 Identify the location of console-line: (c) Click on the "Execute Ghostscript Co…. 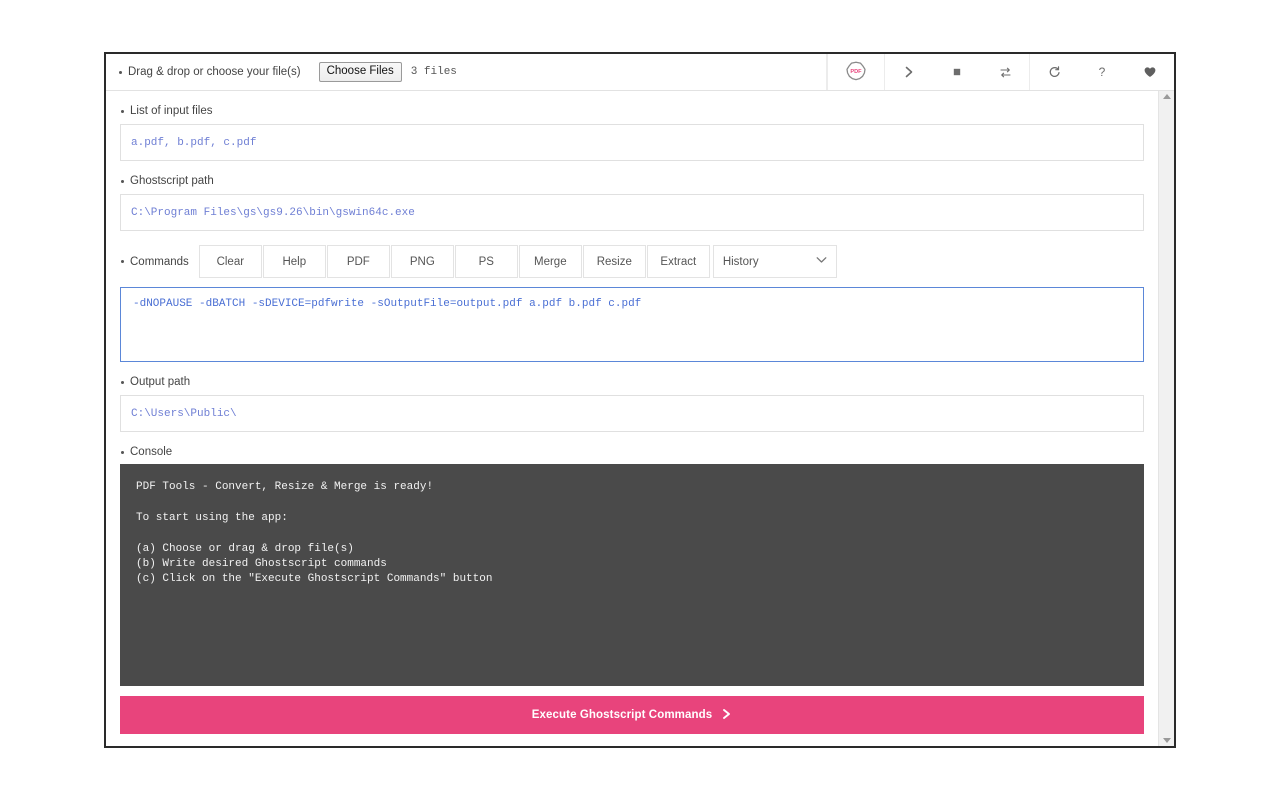
(314, 579).